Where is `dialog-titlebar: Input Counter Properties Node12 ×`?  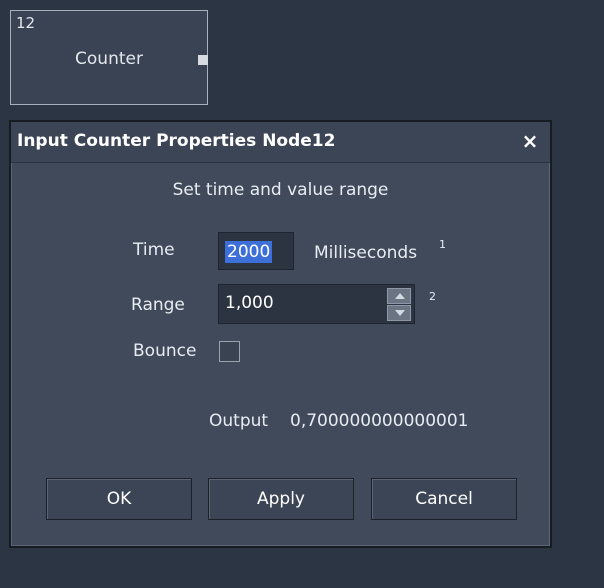 dialog-titlebar: Input Counter Properties Node12 × is located at coordinates (280, 142).